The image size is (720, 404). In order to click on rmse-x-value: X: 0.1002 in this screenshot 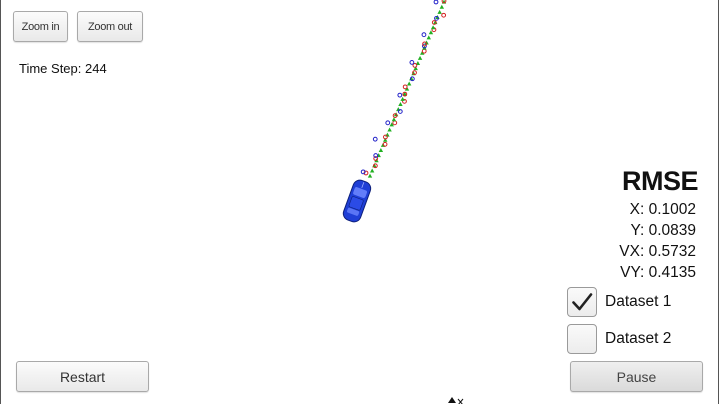, I will do `click(662, 209)`.